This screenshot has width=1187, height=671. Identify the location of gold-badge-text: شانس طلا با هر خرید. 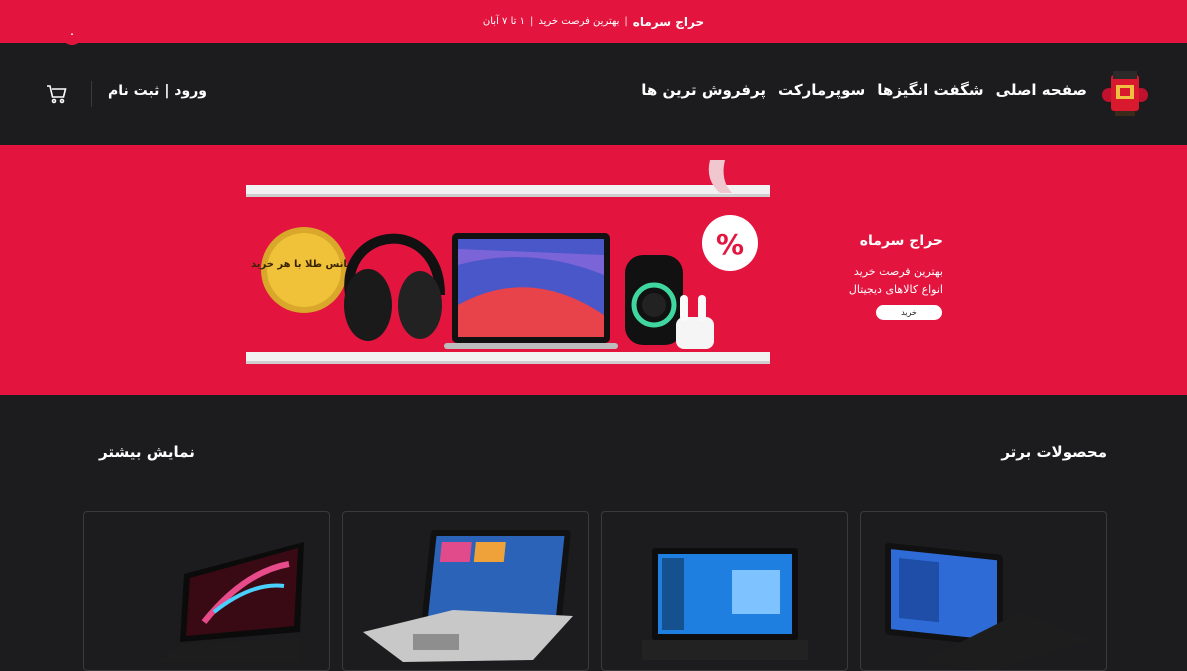
(304, 264).